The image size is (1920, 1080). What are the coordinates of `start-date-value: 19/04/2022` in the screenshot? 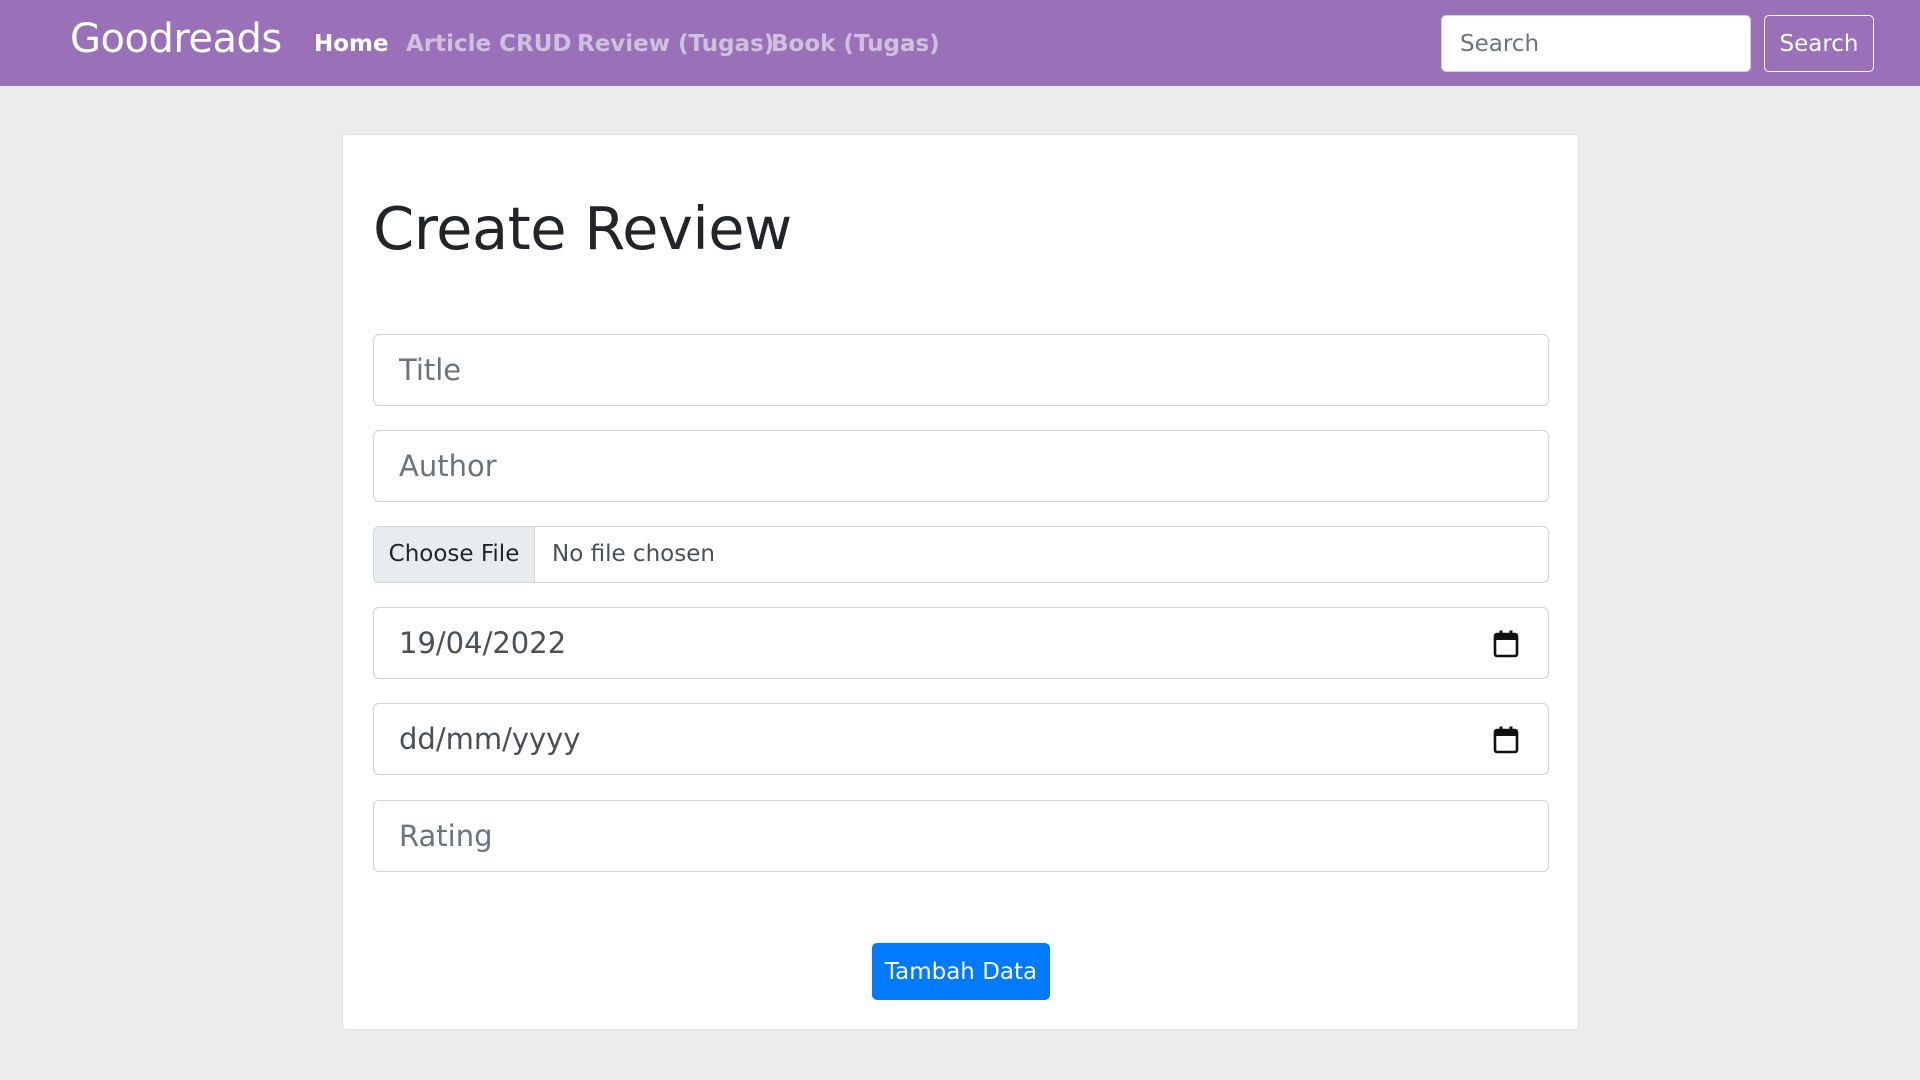 It's located at (483, 643).